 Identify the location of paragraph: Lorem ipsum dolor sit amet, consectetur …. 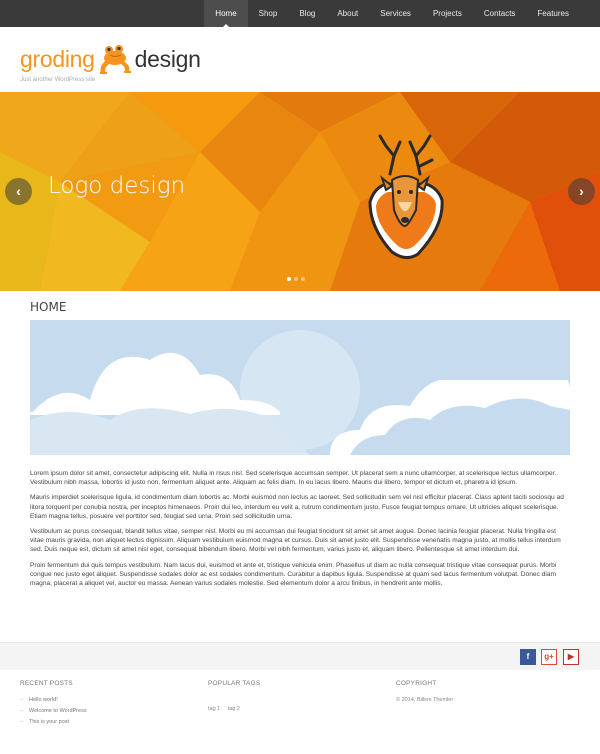
(293, 478).